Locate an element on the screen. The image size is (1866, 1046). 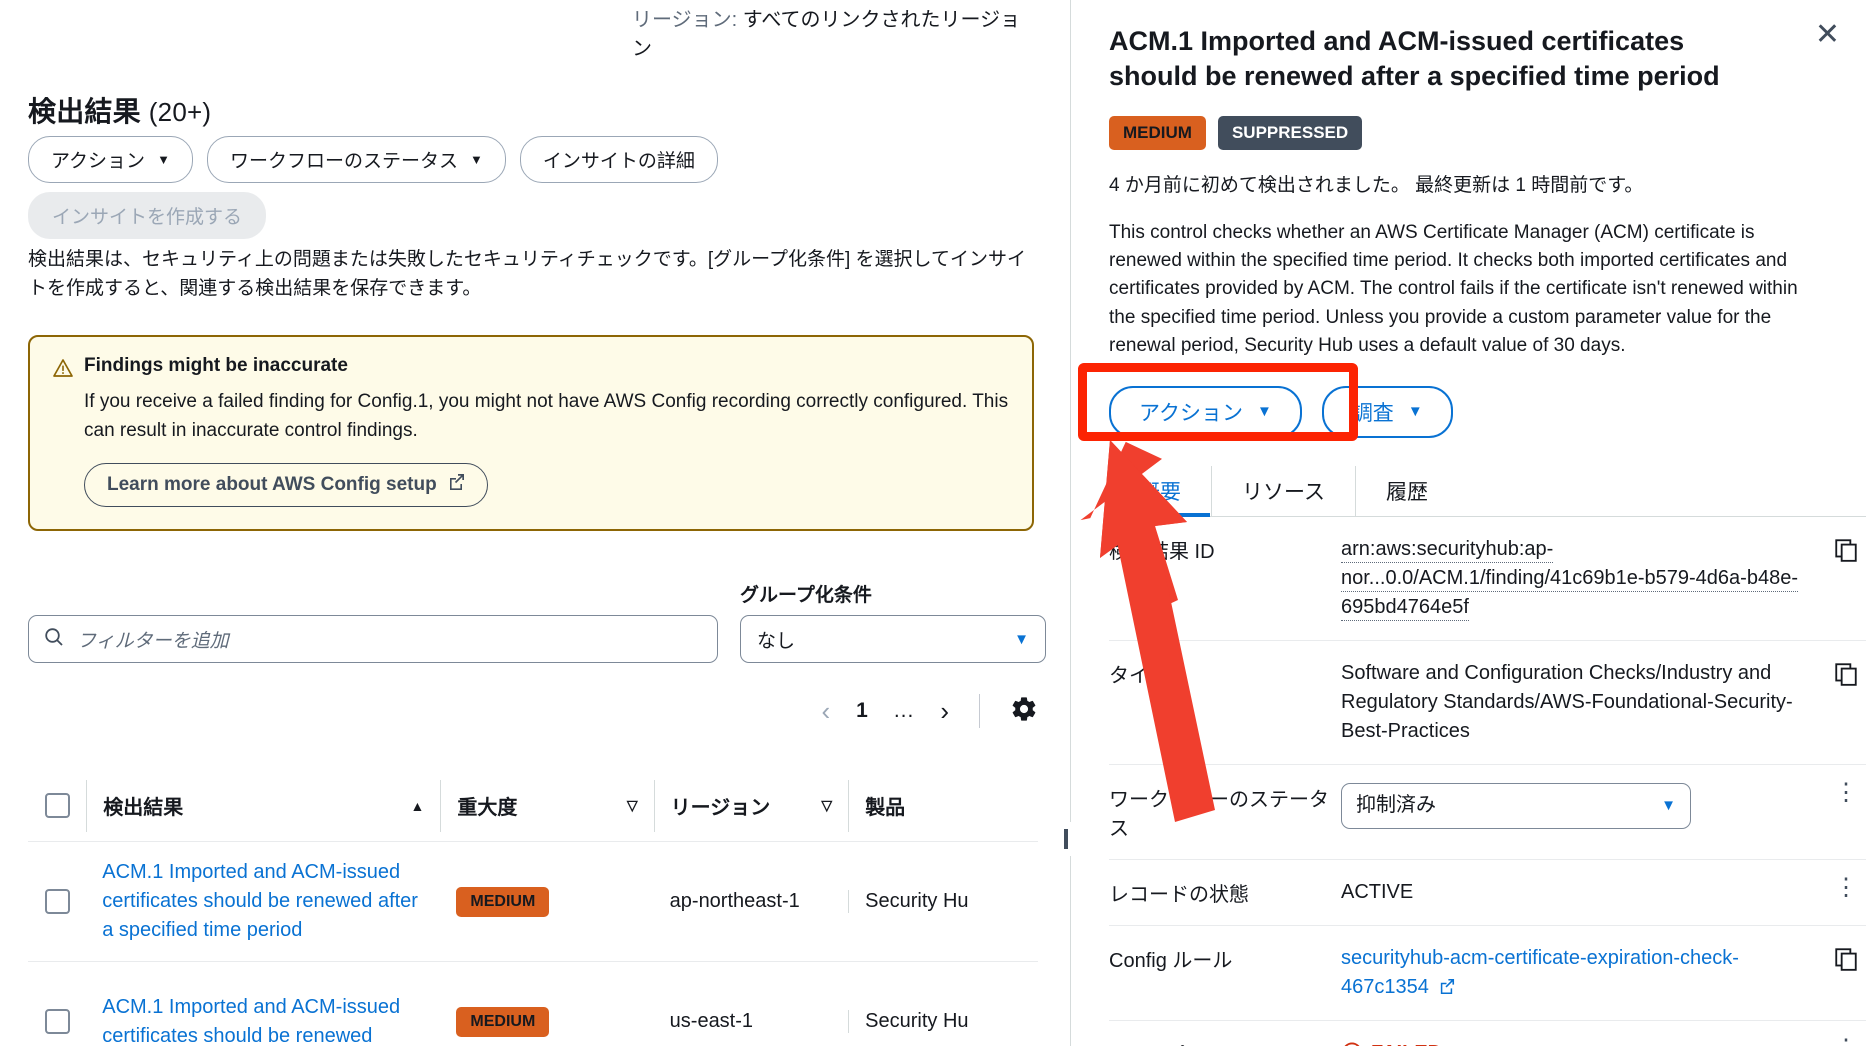
cell-product: Security Hu is located at coordinates (943, 901).